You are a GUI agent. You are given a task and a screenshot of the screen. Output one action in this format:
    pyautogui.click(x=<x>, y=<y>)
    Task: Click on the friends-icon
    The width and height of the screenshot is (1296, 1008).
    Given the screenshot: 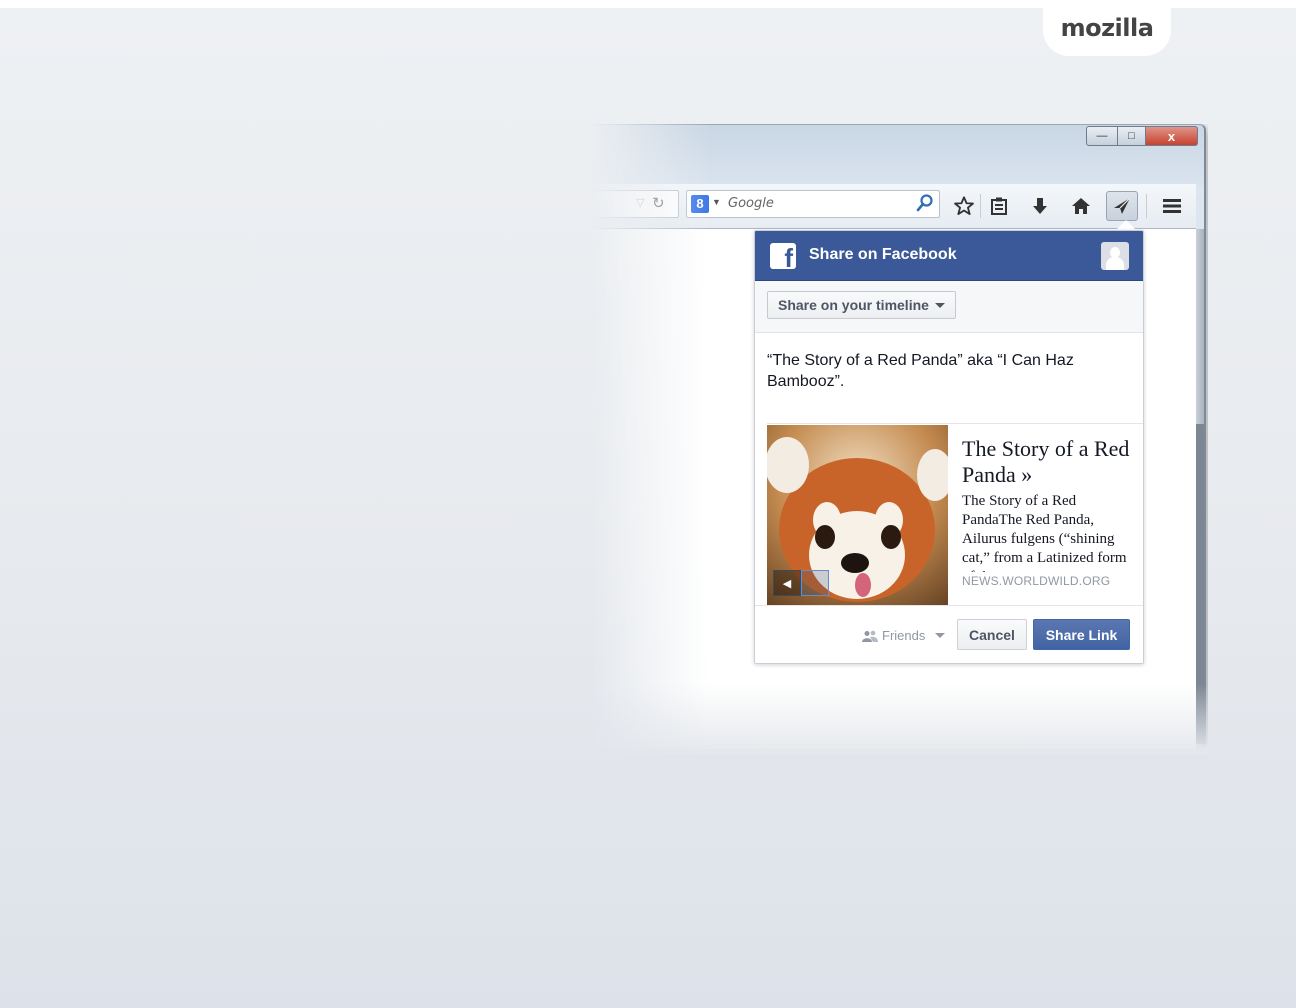 What is the action you would take?
    pyautogui.click(x=870, y=636)
    